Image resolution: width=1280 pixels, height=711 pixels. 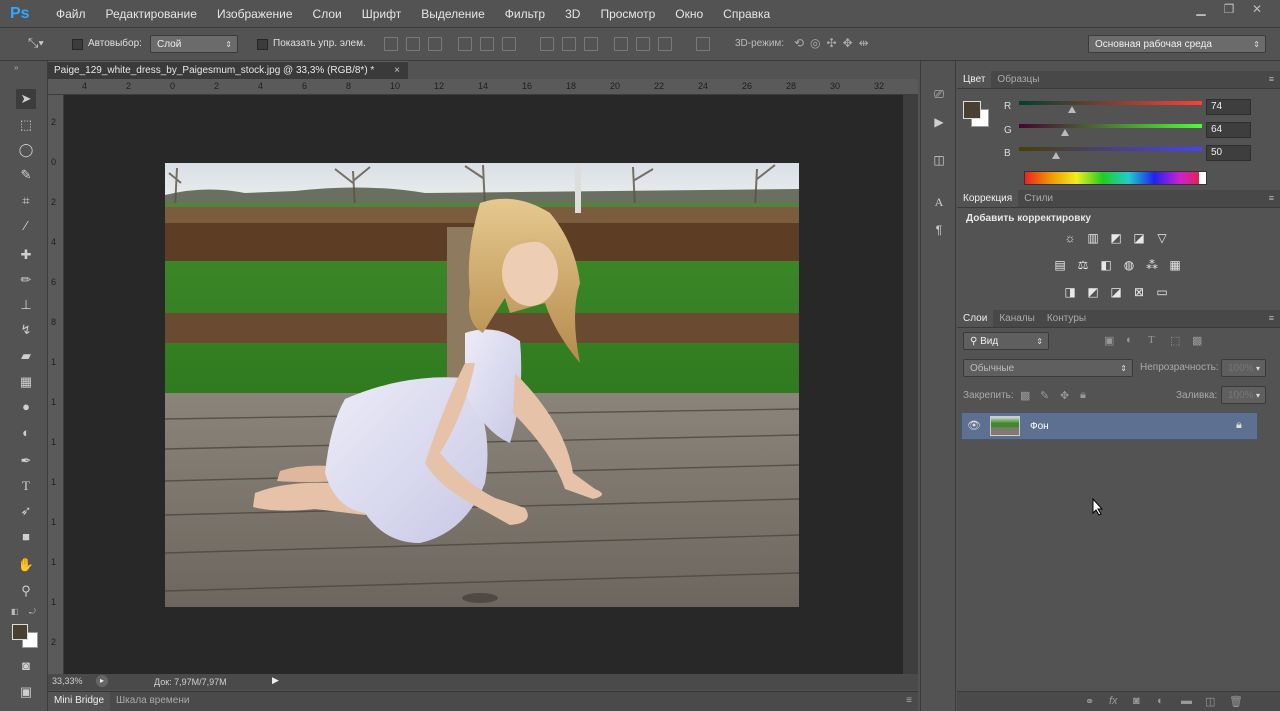 I want to click on rectangle-tool-icon: ■, so click(x=26, y=537).